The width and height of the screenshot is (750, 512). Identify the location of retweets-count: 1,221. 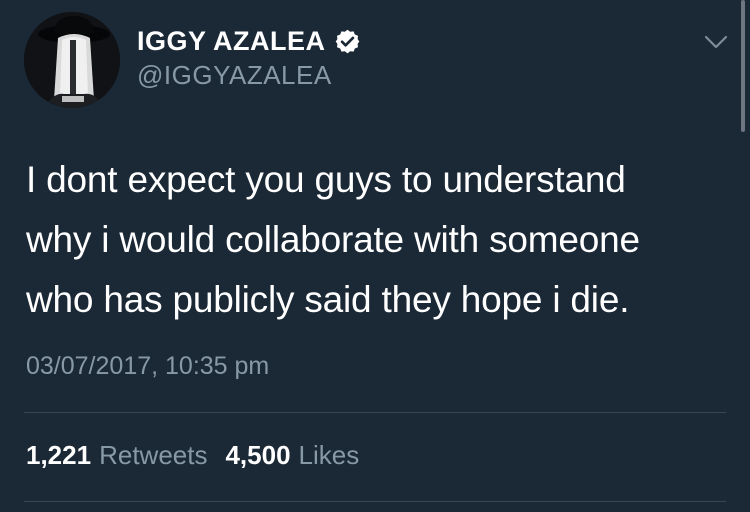
(59, 455).